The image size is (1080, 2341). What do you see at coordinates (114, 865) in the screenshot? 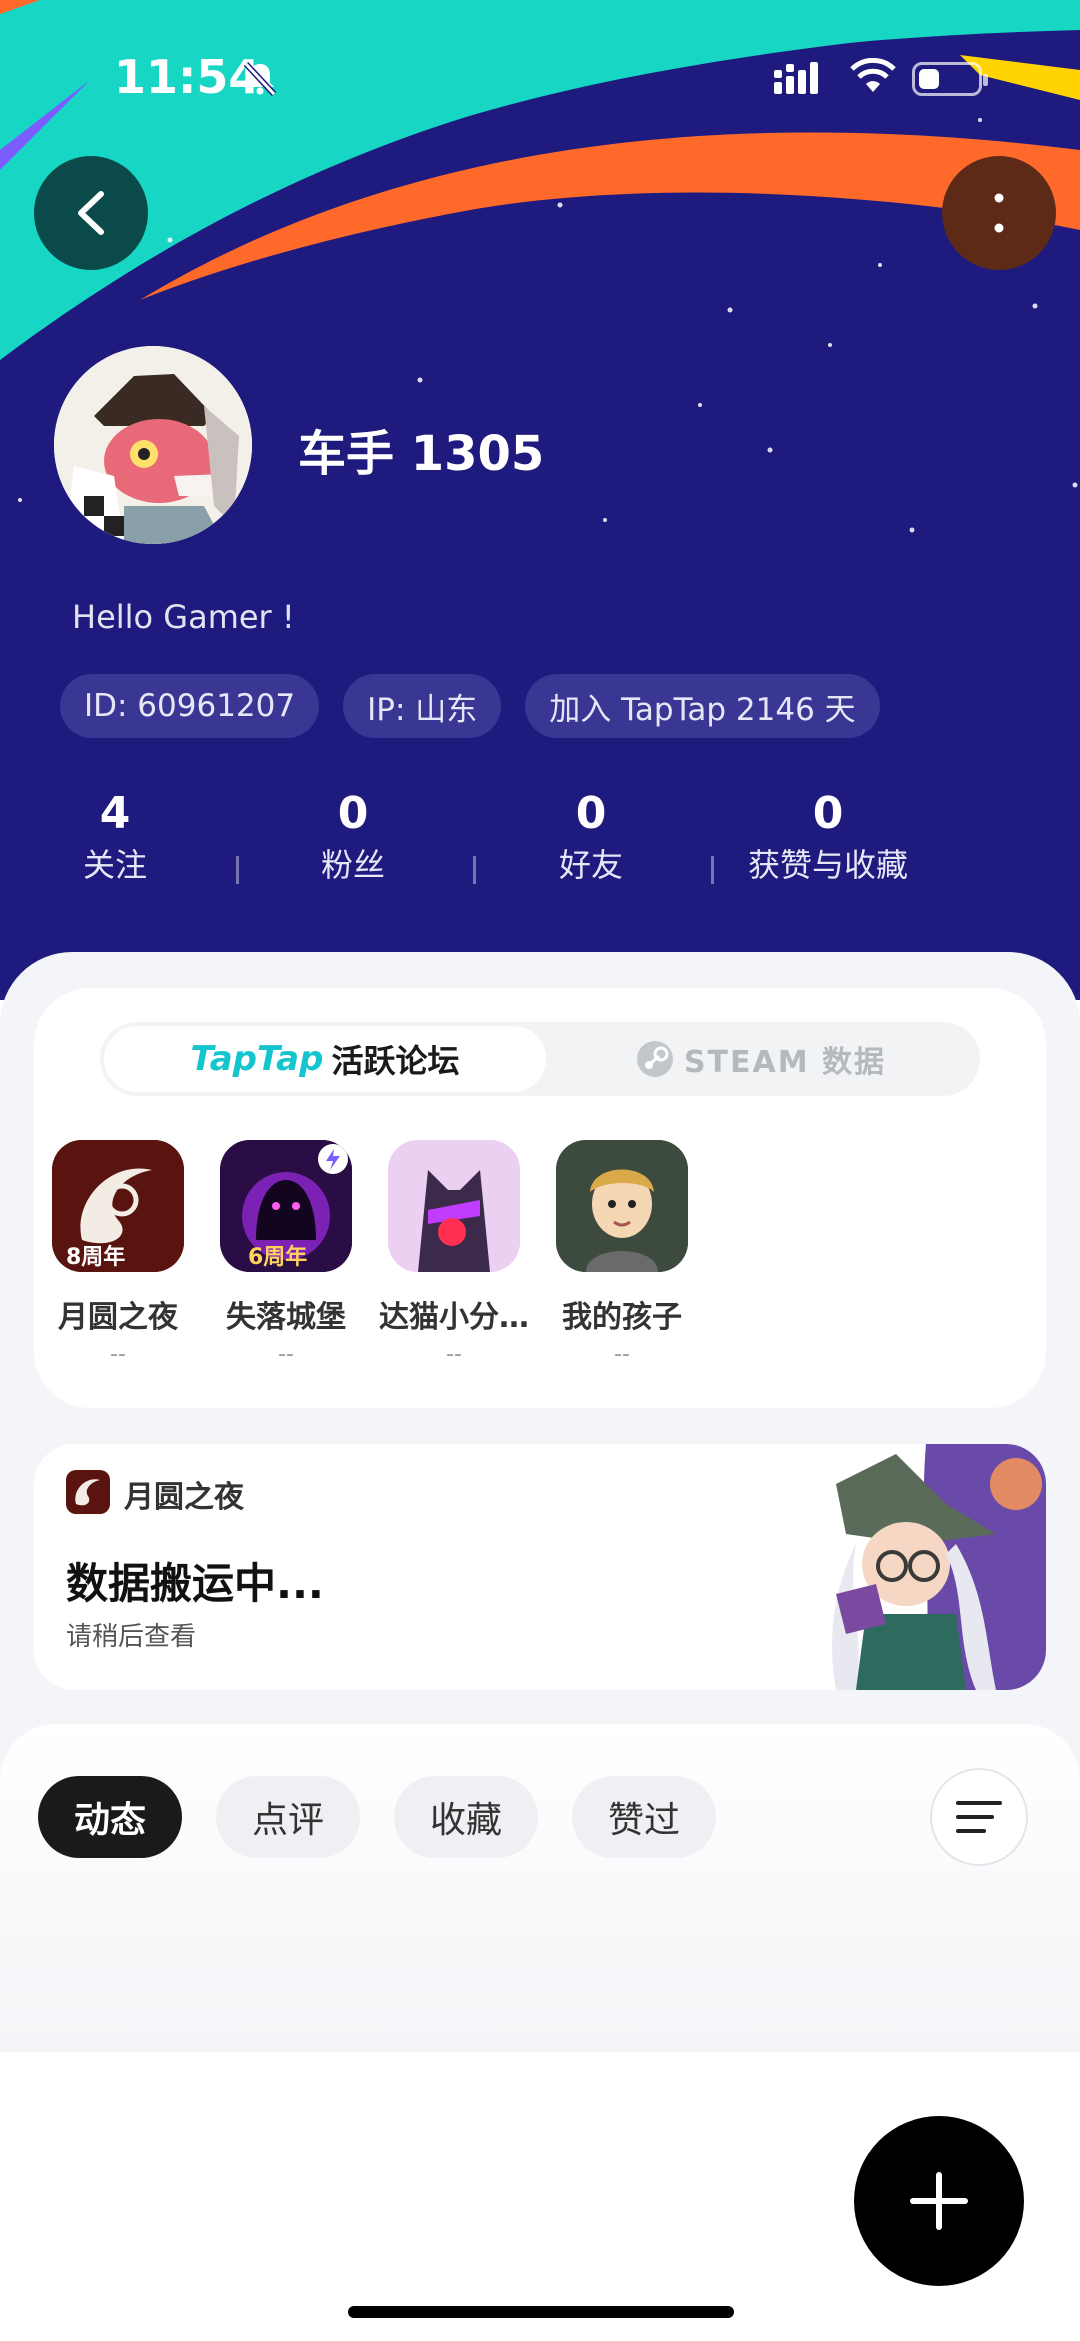
I see `stat-following-label: 关注` at bounding box center [114, 865].